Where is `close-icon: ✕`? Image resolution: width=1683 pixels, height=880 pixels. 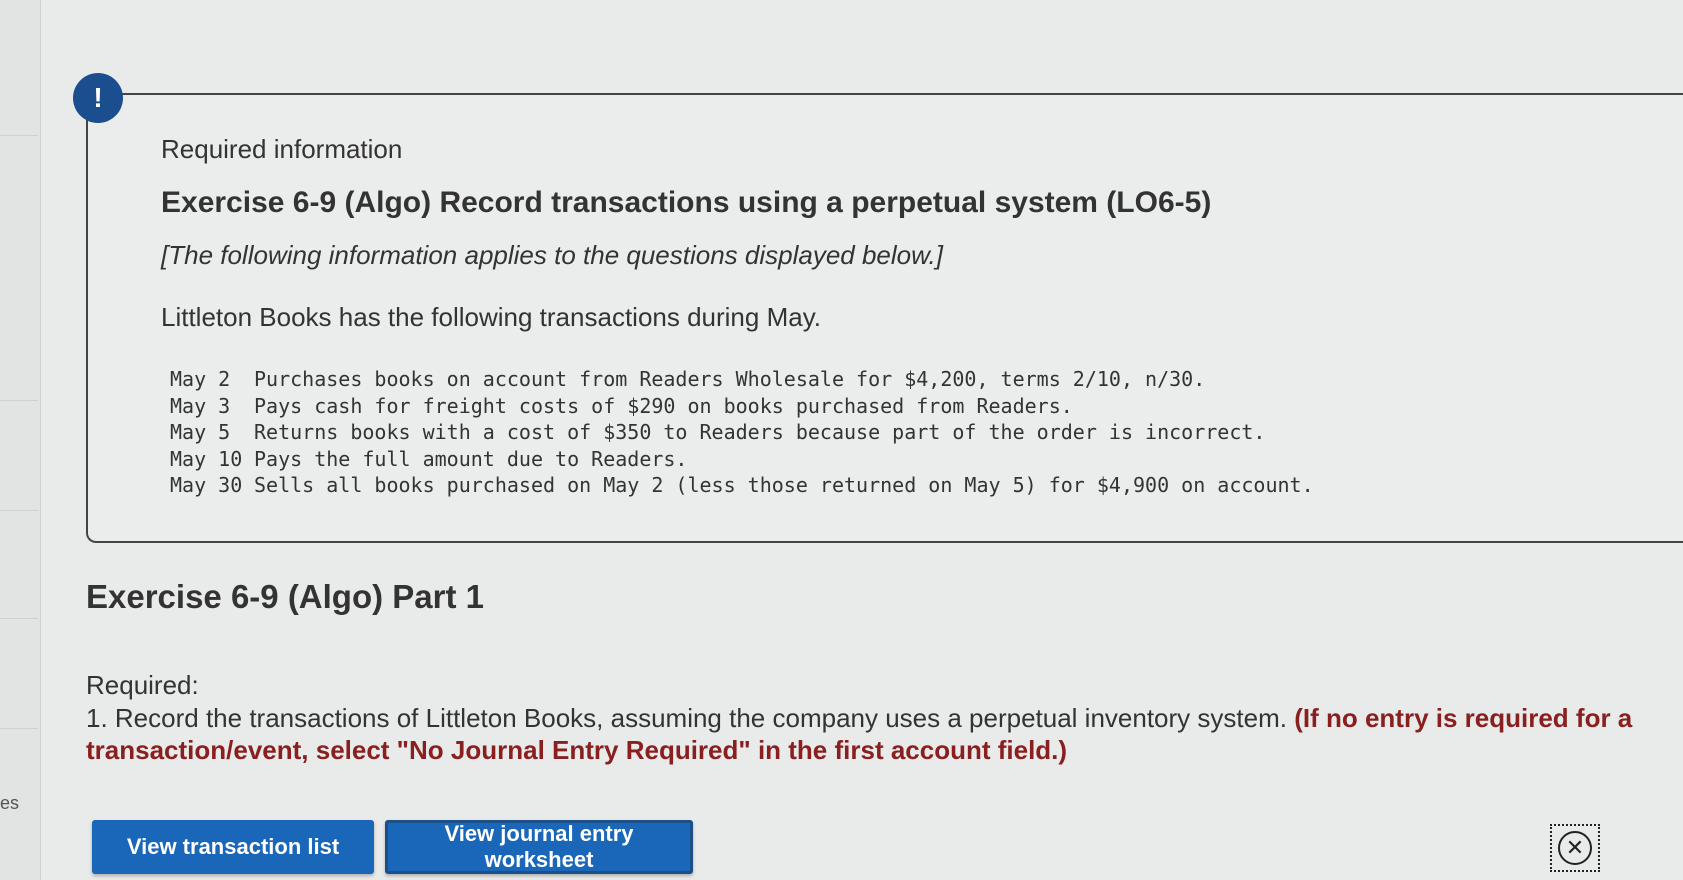
close-icon: ✕ is located at coordinates (1575, 848).